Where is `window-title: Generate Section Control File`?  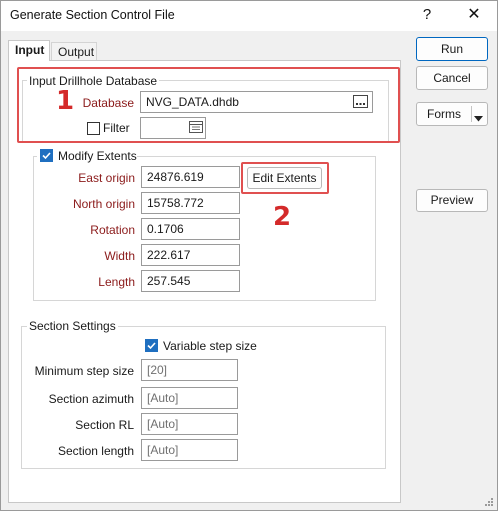
window-title: Generate Section Control File is located at coordinates (92, 15).